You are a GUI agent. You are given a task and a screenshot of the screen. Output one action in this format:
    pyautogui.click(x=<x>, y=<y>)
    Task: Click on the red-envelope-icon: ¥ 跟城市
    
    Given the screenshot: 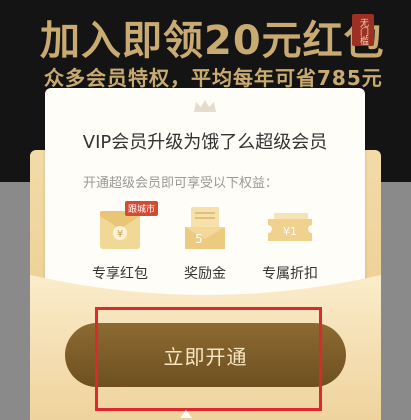 What is the action you would take?
    pyautogui.click(x=125, y=227)
    